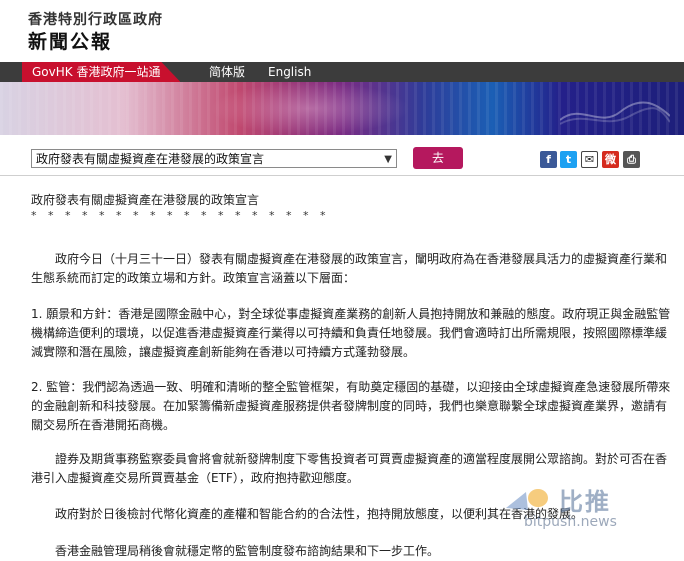  I want to click on section-title: 新聞公報, so click(70, 42).